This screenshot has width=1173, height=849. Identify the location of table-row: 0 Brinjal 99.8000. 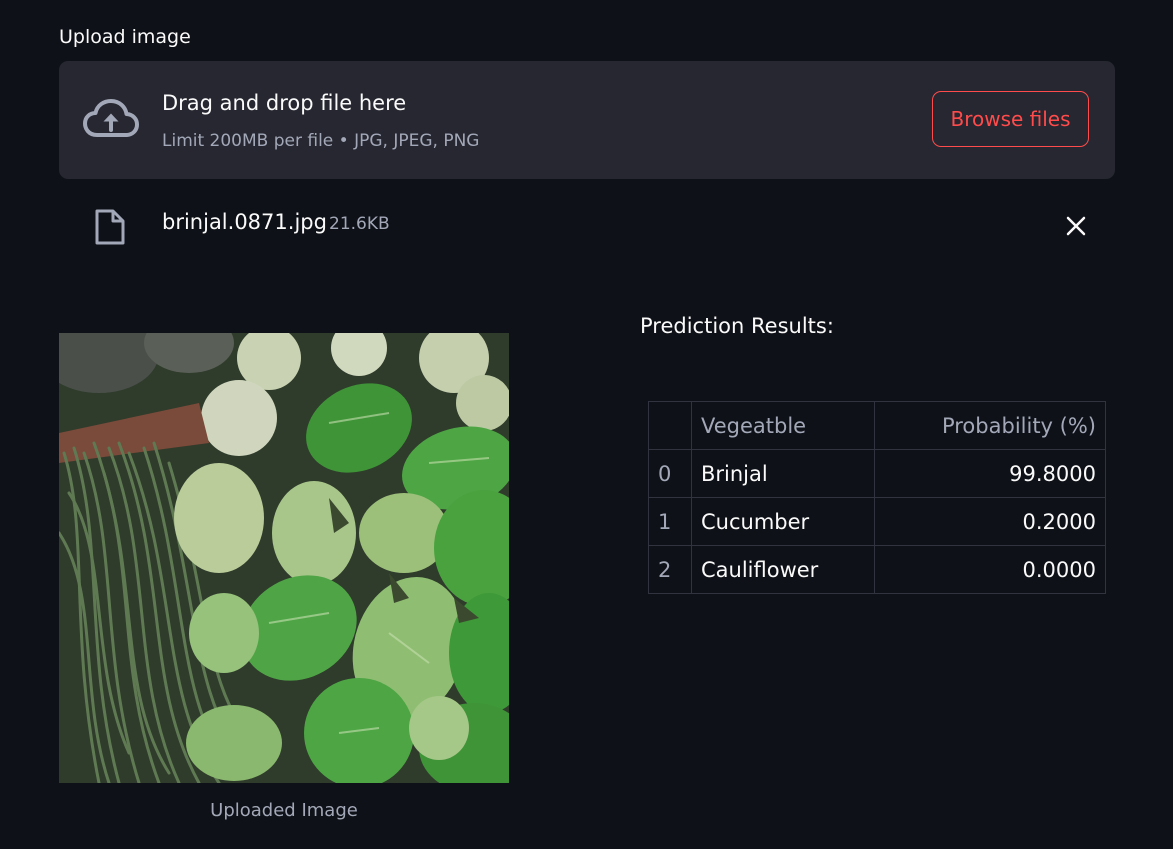
(877, 473).